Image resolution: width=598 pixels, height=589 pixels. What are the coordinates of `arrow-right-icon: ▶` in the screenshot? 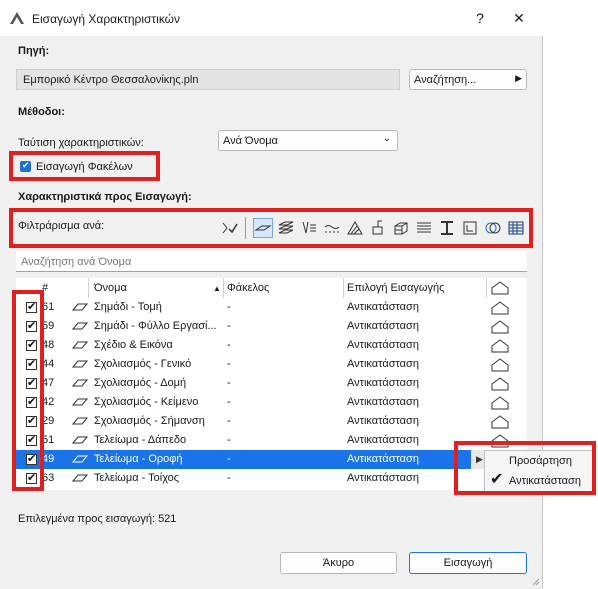 It's located at (518, 78).